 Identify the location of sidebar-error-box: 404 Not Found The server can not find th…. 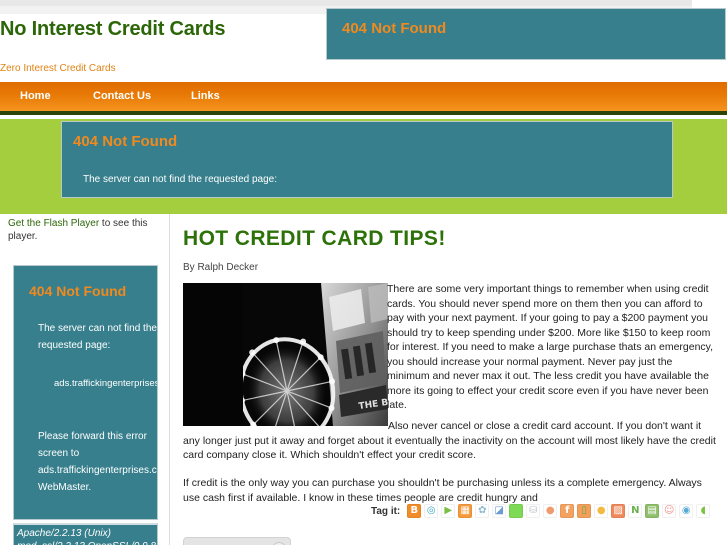
(85, 392).